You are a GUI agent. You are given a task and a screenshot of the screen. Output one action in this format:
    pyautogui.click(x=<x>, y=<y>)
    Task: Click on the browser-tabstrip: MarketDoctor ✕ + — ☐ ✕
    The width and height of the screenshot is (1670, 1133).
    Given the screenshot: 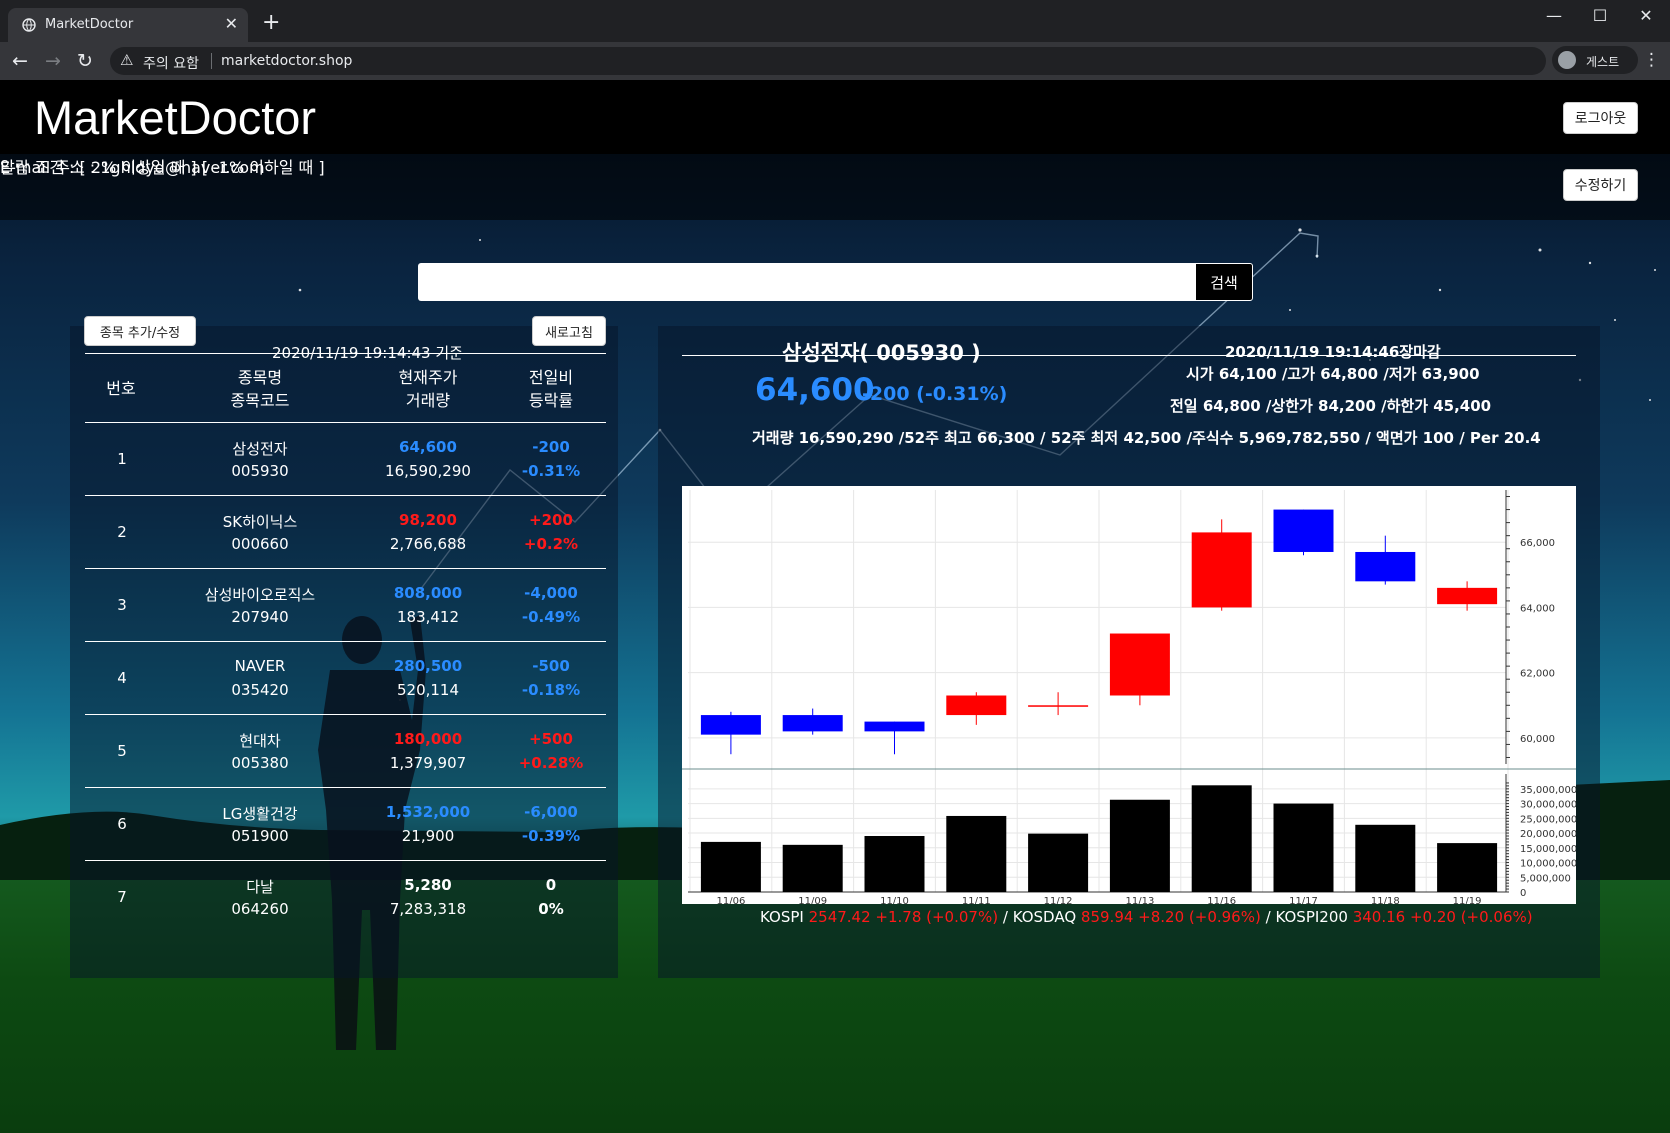 What is the action you would take?
    pyautogui.click(x=835, y=21)
    